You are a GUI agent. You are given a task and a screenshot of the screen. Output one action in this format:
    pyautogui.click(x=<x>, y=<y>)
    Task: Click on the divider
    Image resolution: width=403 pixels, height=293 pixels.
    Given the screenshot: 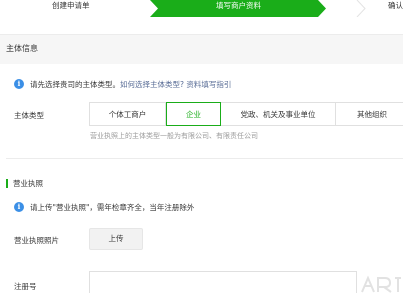 What is the action you would take?
    pyautogui.click(x=204, y=158)
    